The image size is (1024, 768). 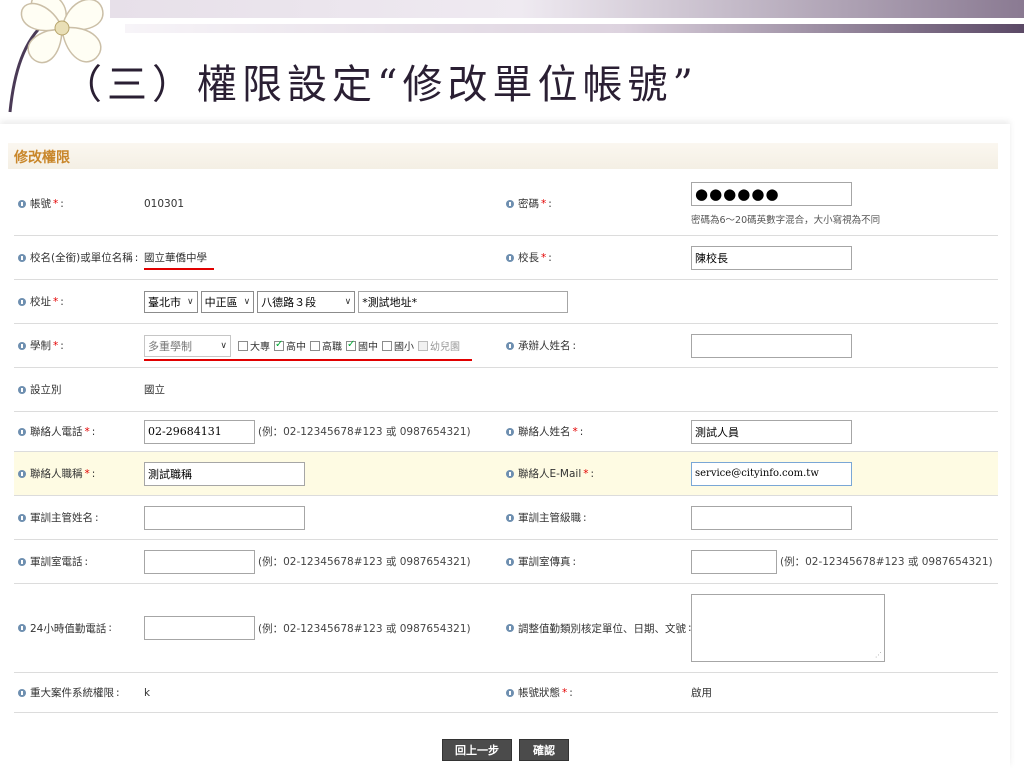 What do you see at coordinates (788, 628) in the screenshot?
I see `duty-adjust-textarea: ⋰` at bounding box center [788, 628].